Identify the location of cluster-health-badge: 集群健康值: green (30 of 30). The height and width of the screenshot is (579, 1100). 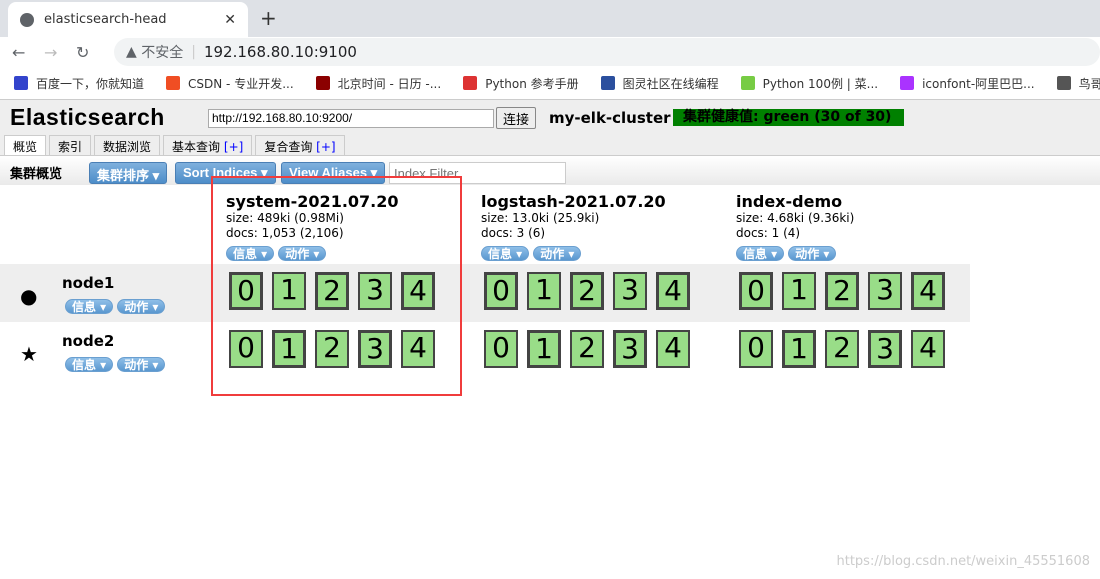
(788, 117).